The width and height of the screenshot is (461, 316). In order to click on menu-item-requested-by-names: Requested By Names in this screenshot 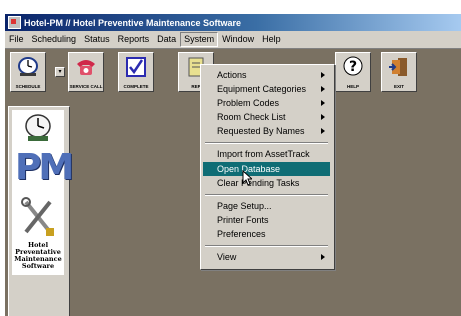, I will do `click(266, 131)`.